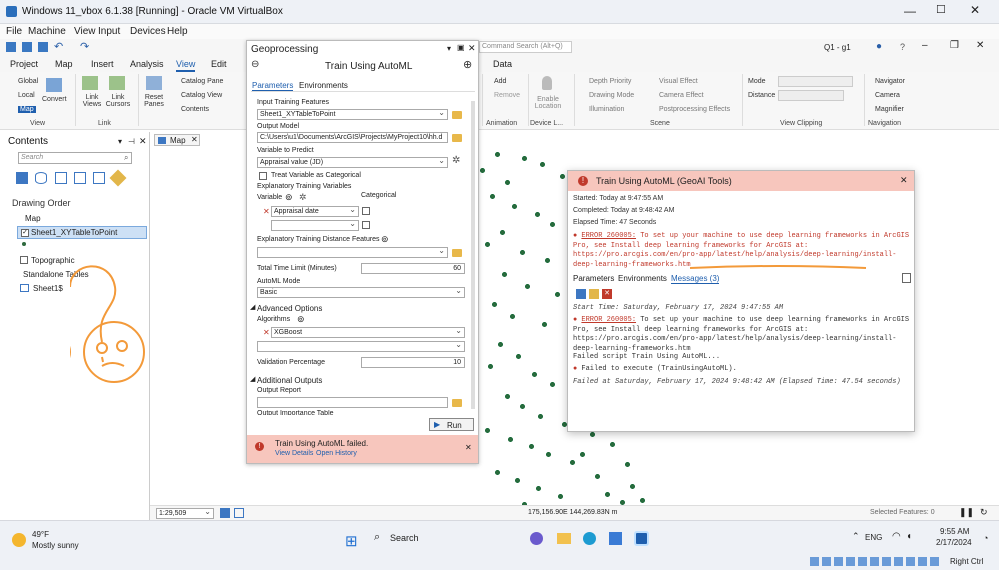 The image size is (999, 570). I want to click on empty-categorical-checkbox, so click(366, 225).